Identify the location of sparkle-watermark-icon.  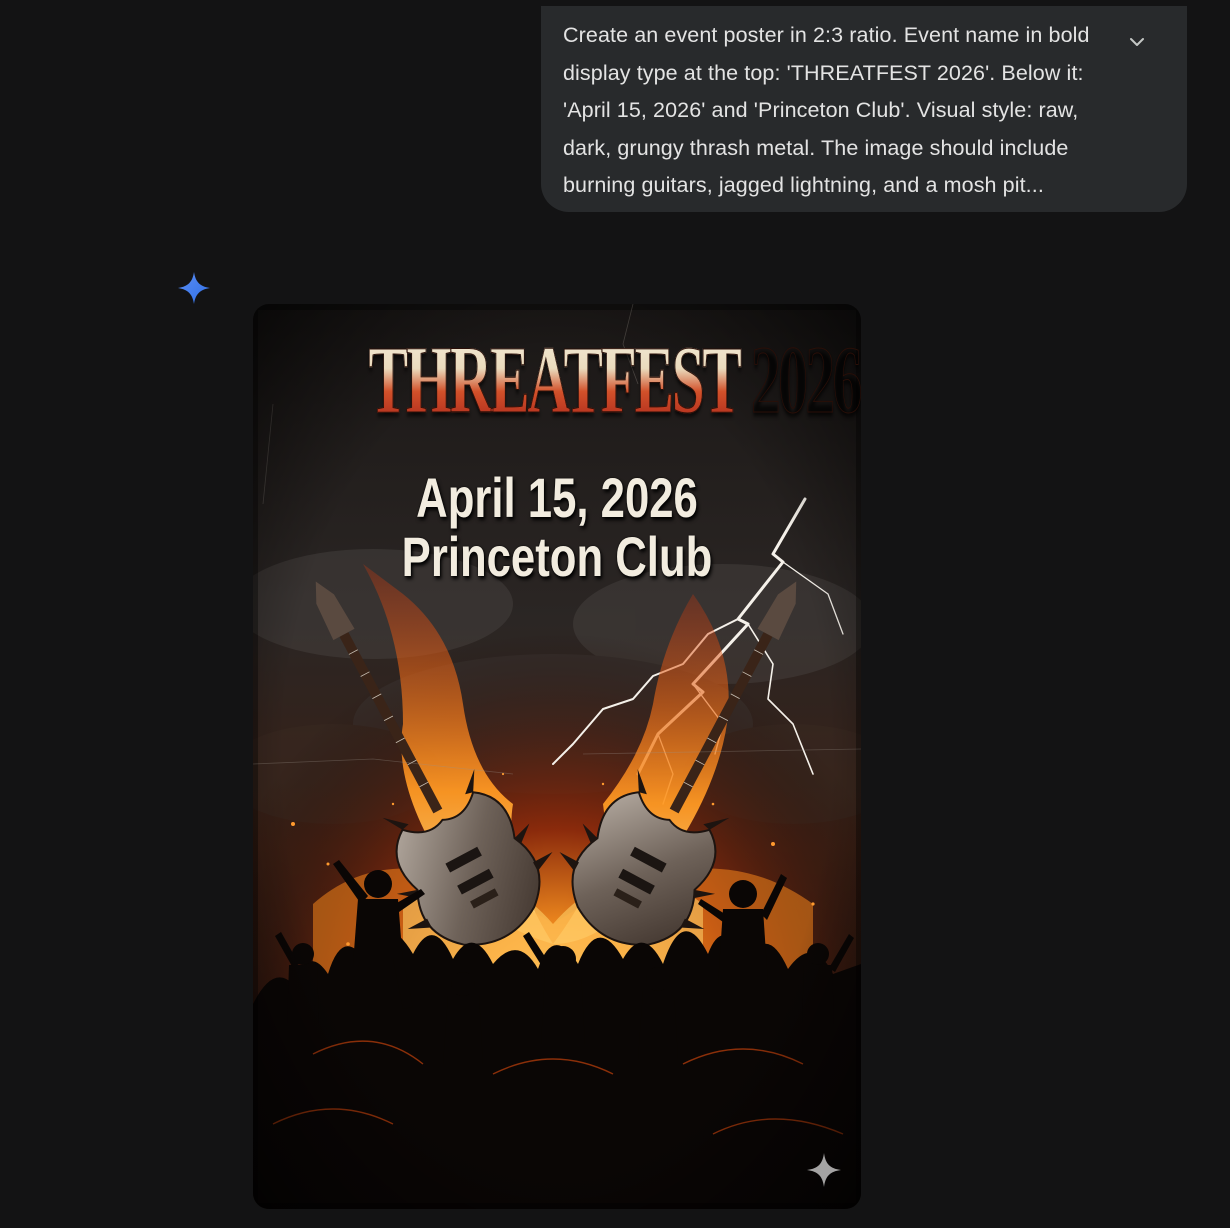
(824, 1170).